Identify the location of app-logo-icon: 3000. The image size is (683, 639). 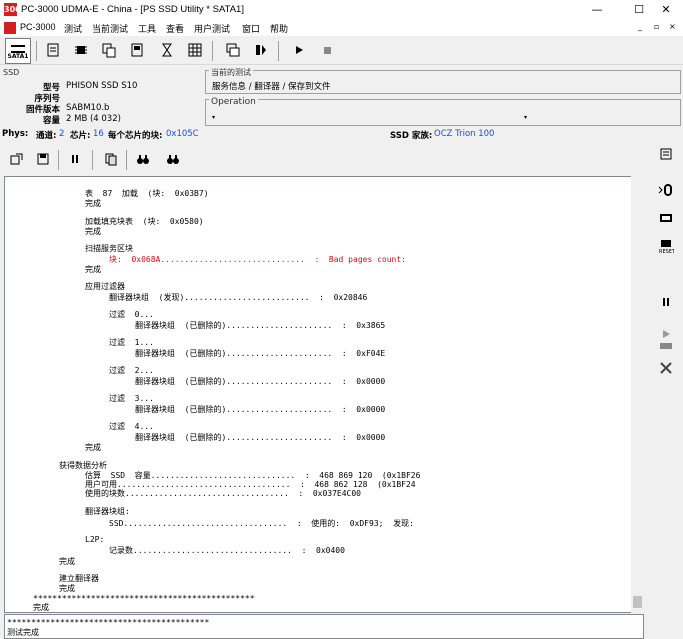
(15, 9).